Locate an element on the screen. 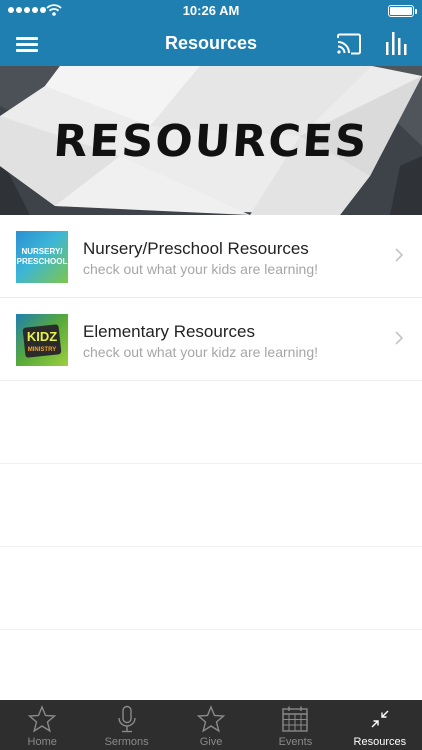 The image size is (422, 750). list-item-subtitle: check out what your kidz are learning! is located at coordinates (201, 352).